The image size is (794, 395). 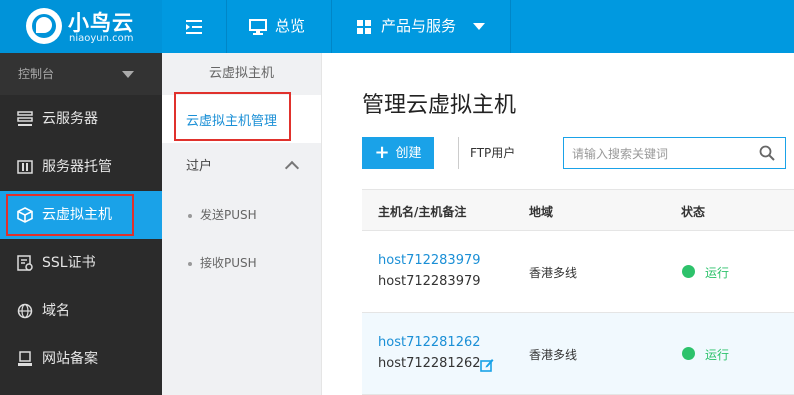 What do you see at coordinates (228, 263) in the screenshot?
I see `subnav-item-label: 接收PUSH` at bounding box center [228, 263].